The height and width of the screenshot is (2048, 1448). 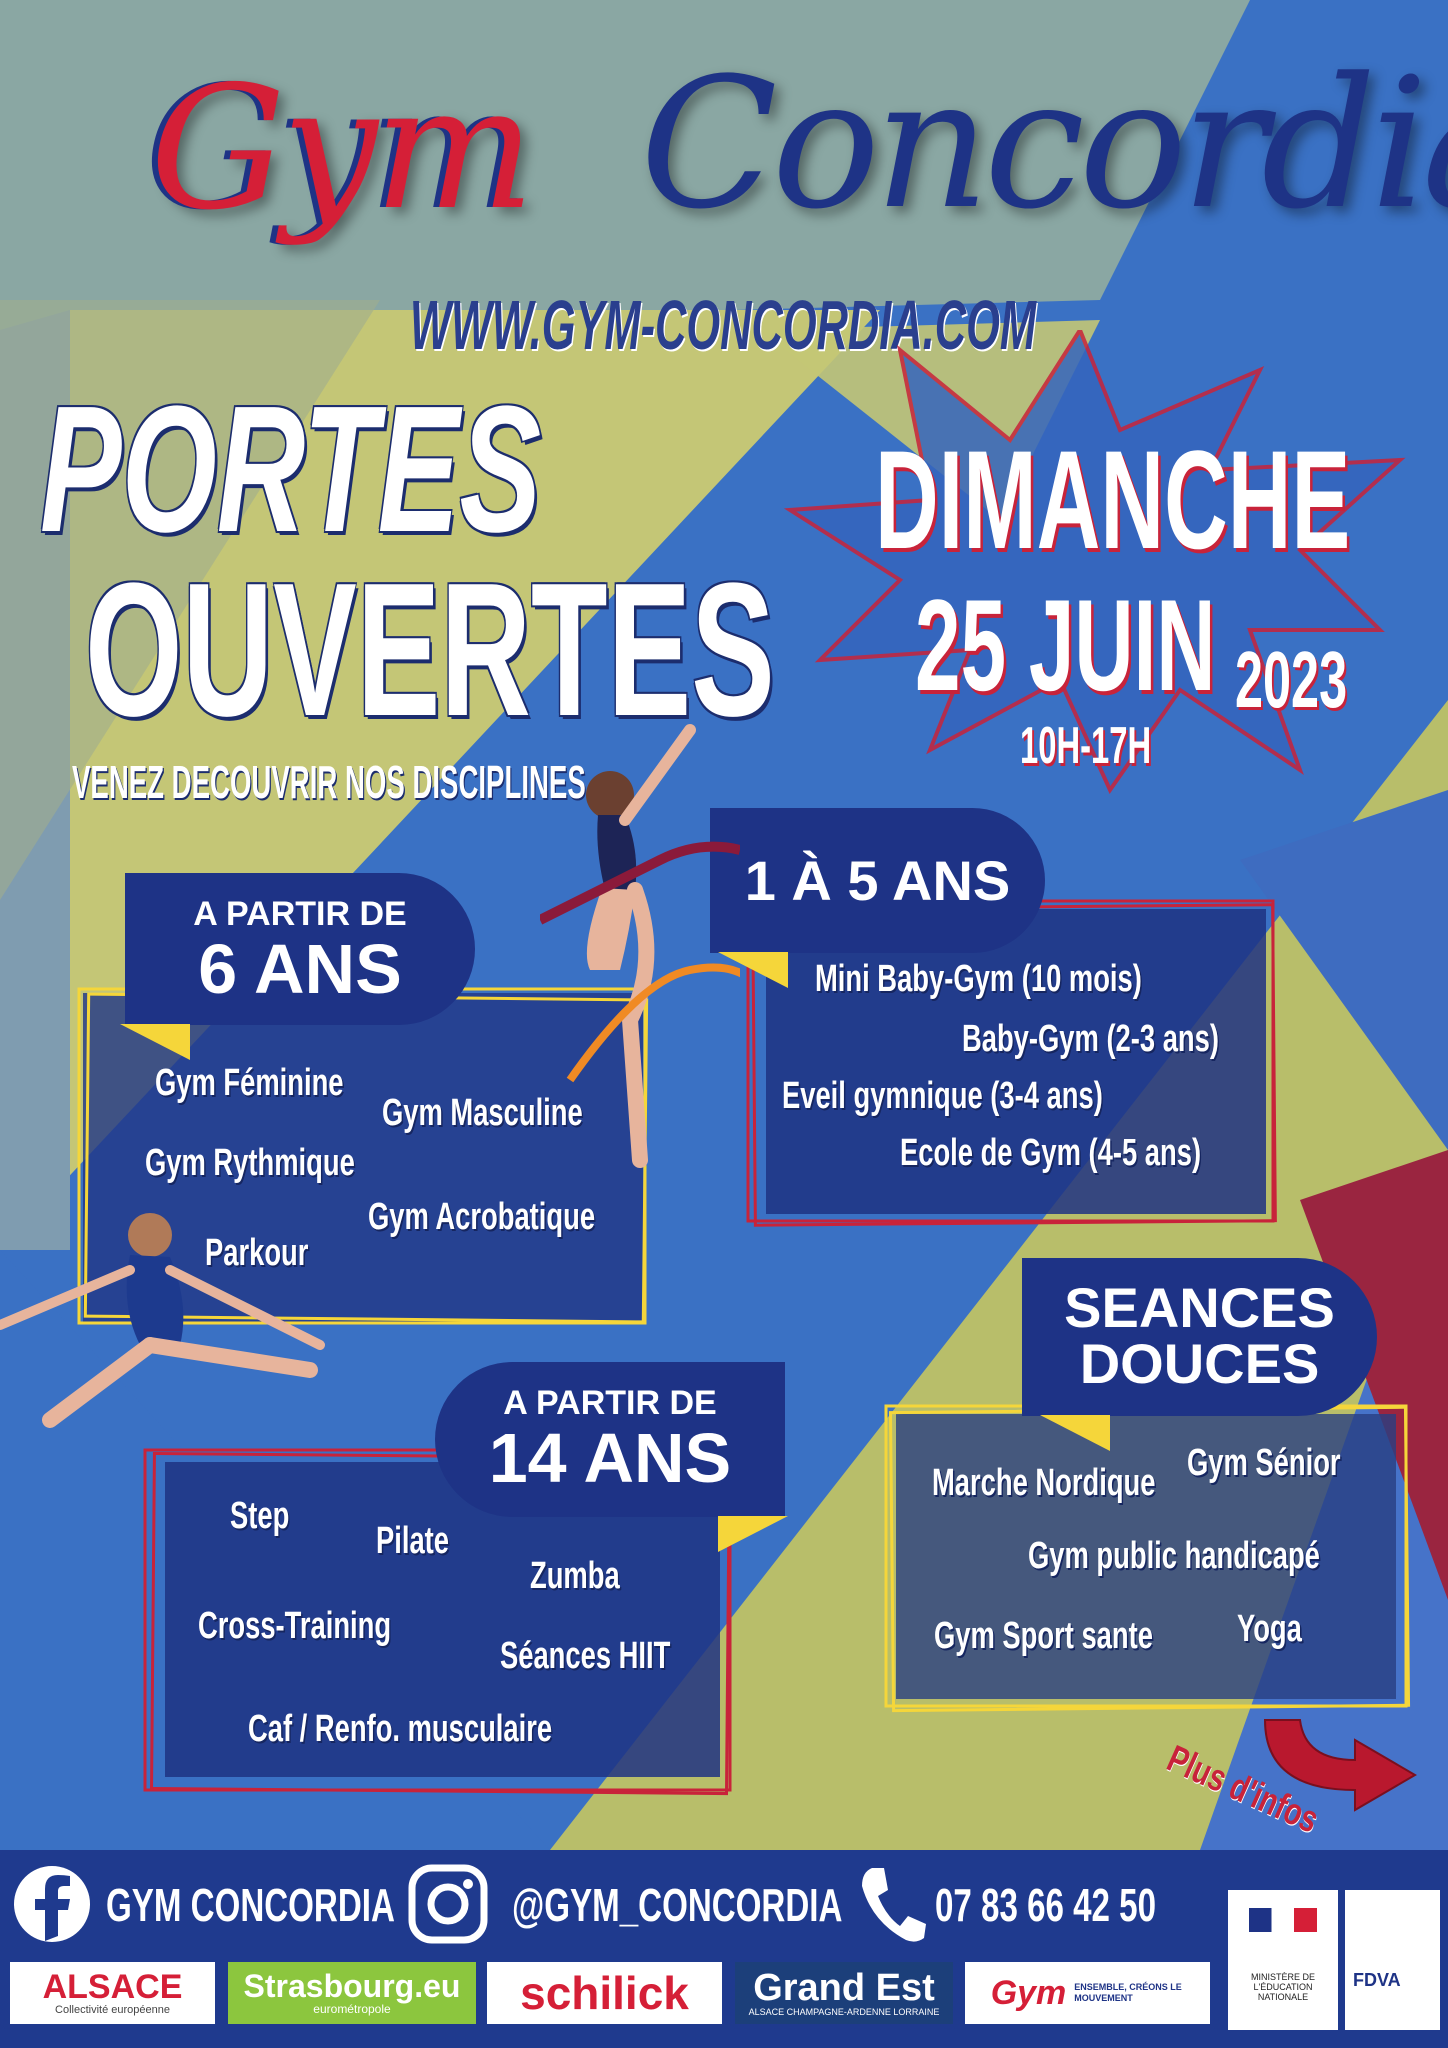 What do you see at coordinates (1291, 679) in the screenshot?
I see `date-year: 2023` at bounding box center [1291, 679].